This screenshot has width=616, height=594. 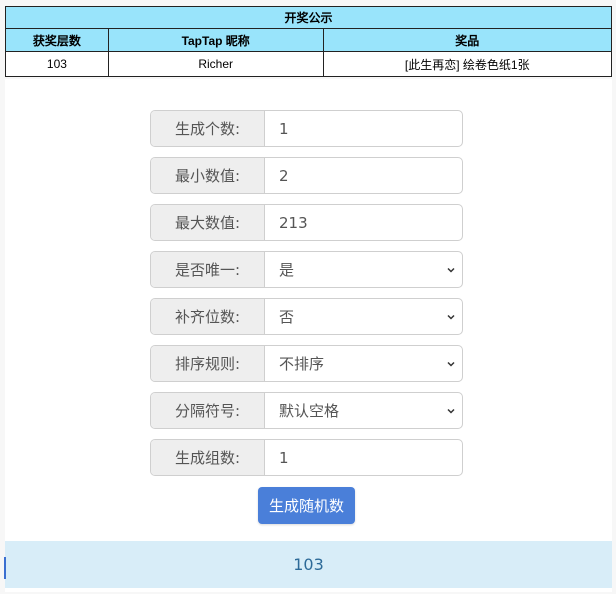 I want to click on max-row: 最大数值:, so click(x=306, y=222).